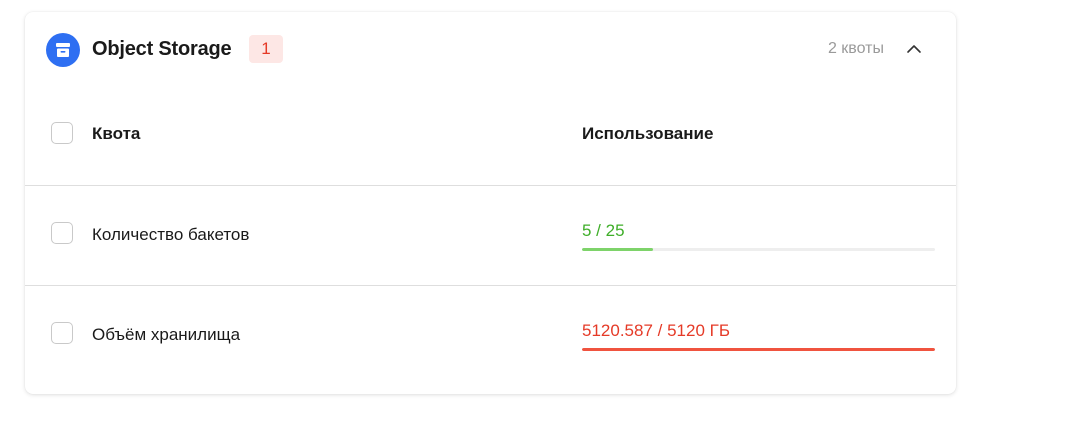  Describe the element at coordinates (648, 133) in the screenshot. I see `column-header-usage: Использование` at that location.